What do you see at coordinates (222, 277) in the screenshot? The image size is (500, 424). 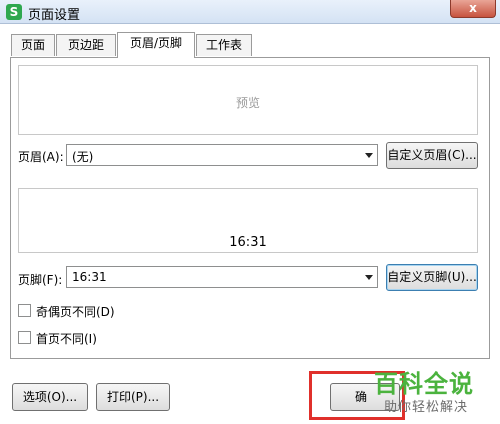 I see `footer-select: 16:31` at bounding box center [222, 277].